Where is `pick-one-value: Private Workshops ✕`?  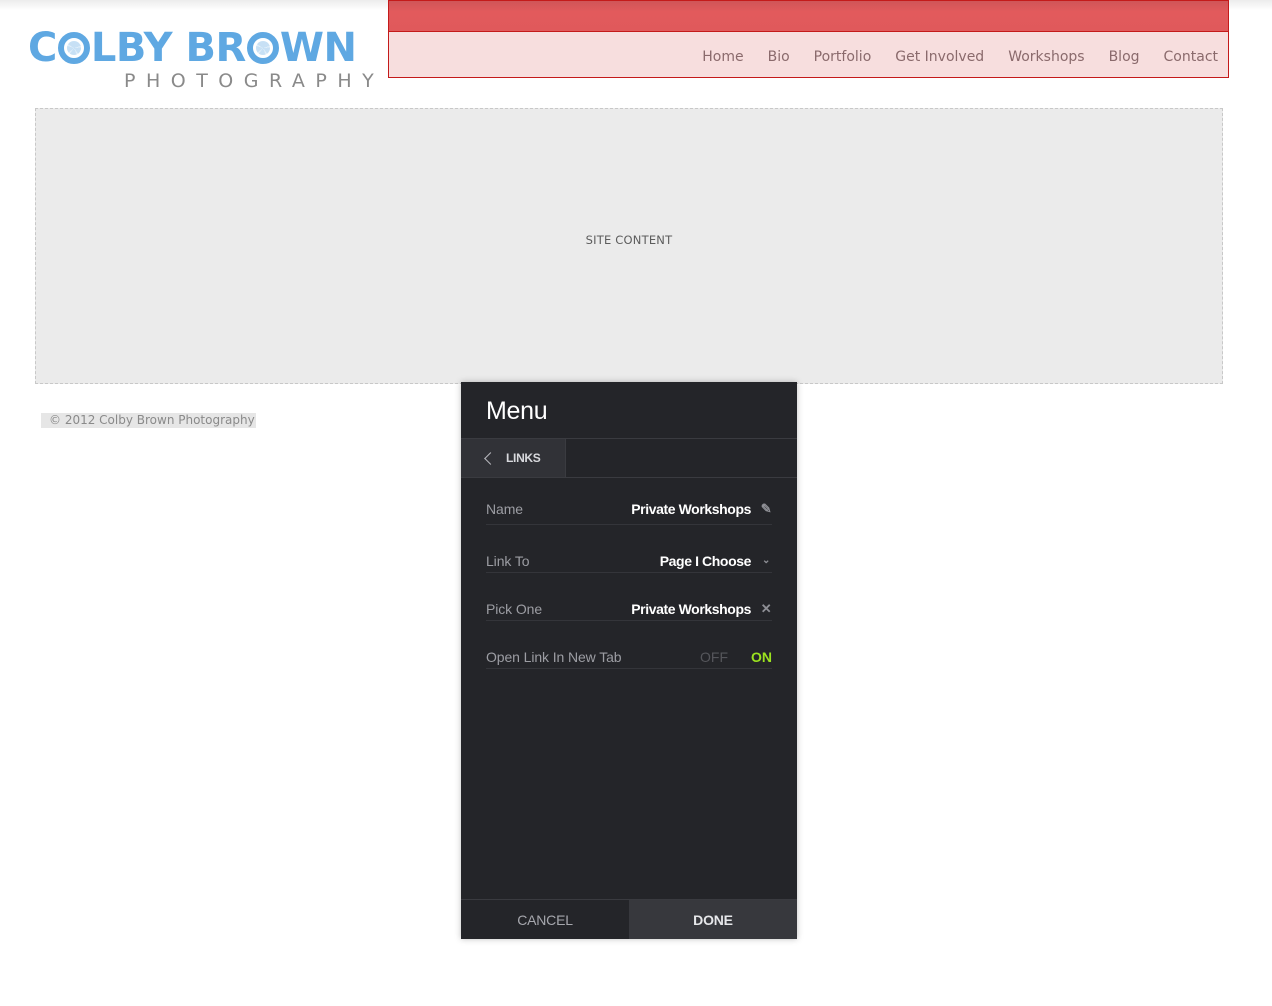 pick-one-value: Private Workshops ✕ is located at coordinates (701, 609).